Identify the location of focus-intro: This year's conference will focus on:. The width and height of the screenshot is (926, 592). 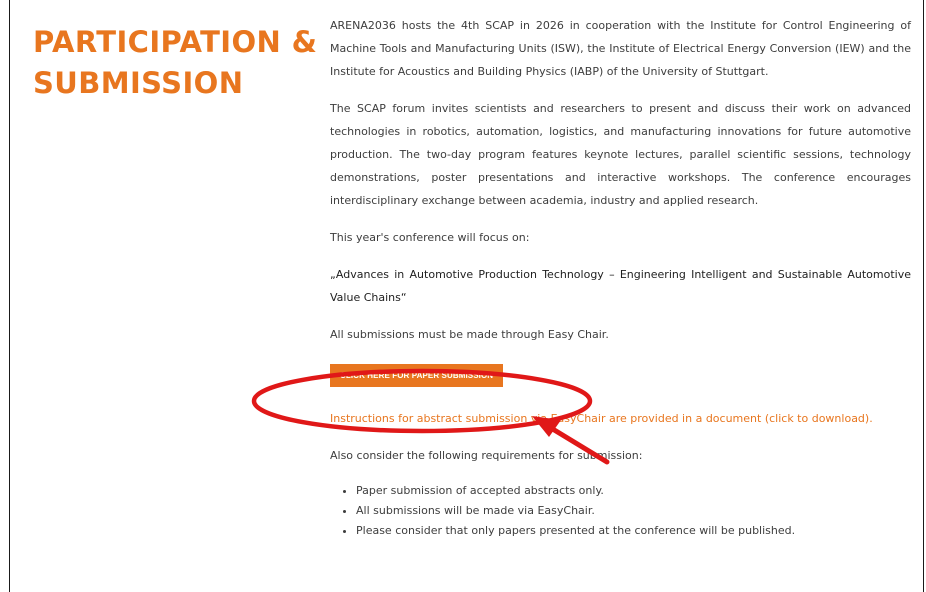
(430, 237).